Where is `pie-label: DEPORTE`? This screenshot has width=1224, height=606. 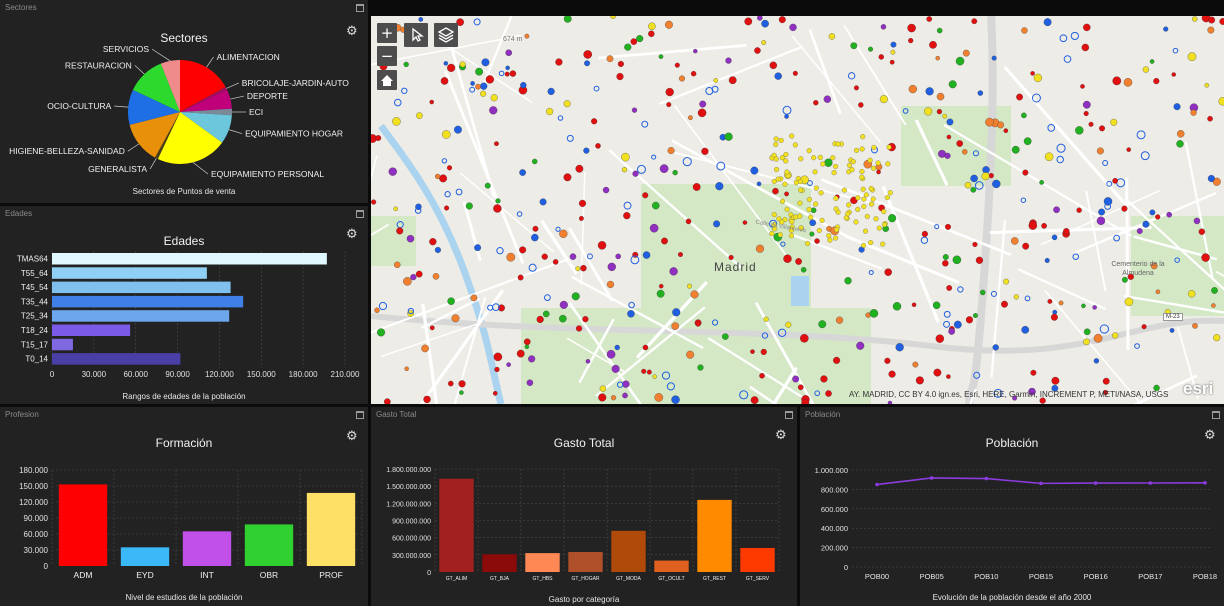 pie-label: DEPORTE is located at coordinates (267, 96).